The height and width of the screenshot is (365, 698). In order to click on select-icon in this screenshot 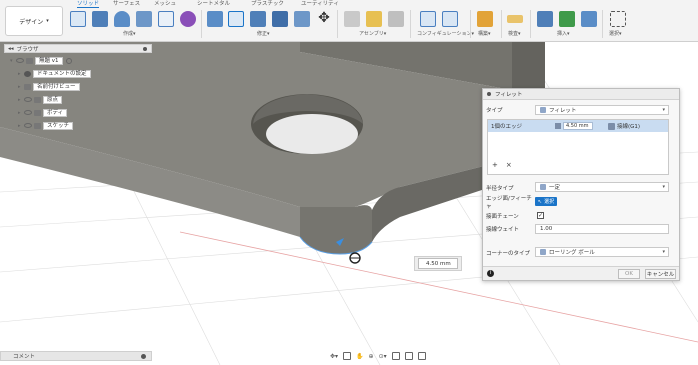, I will do `click(618, 19)`.